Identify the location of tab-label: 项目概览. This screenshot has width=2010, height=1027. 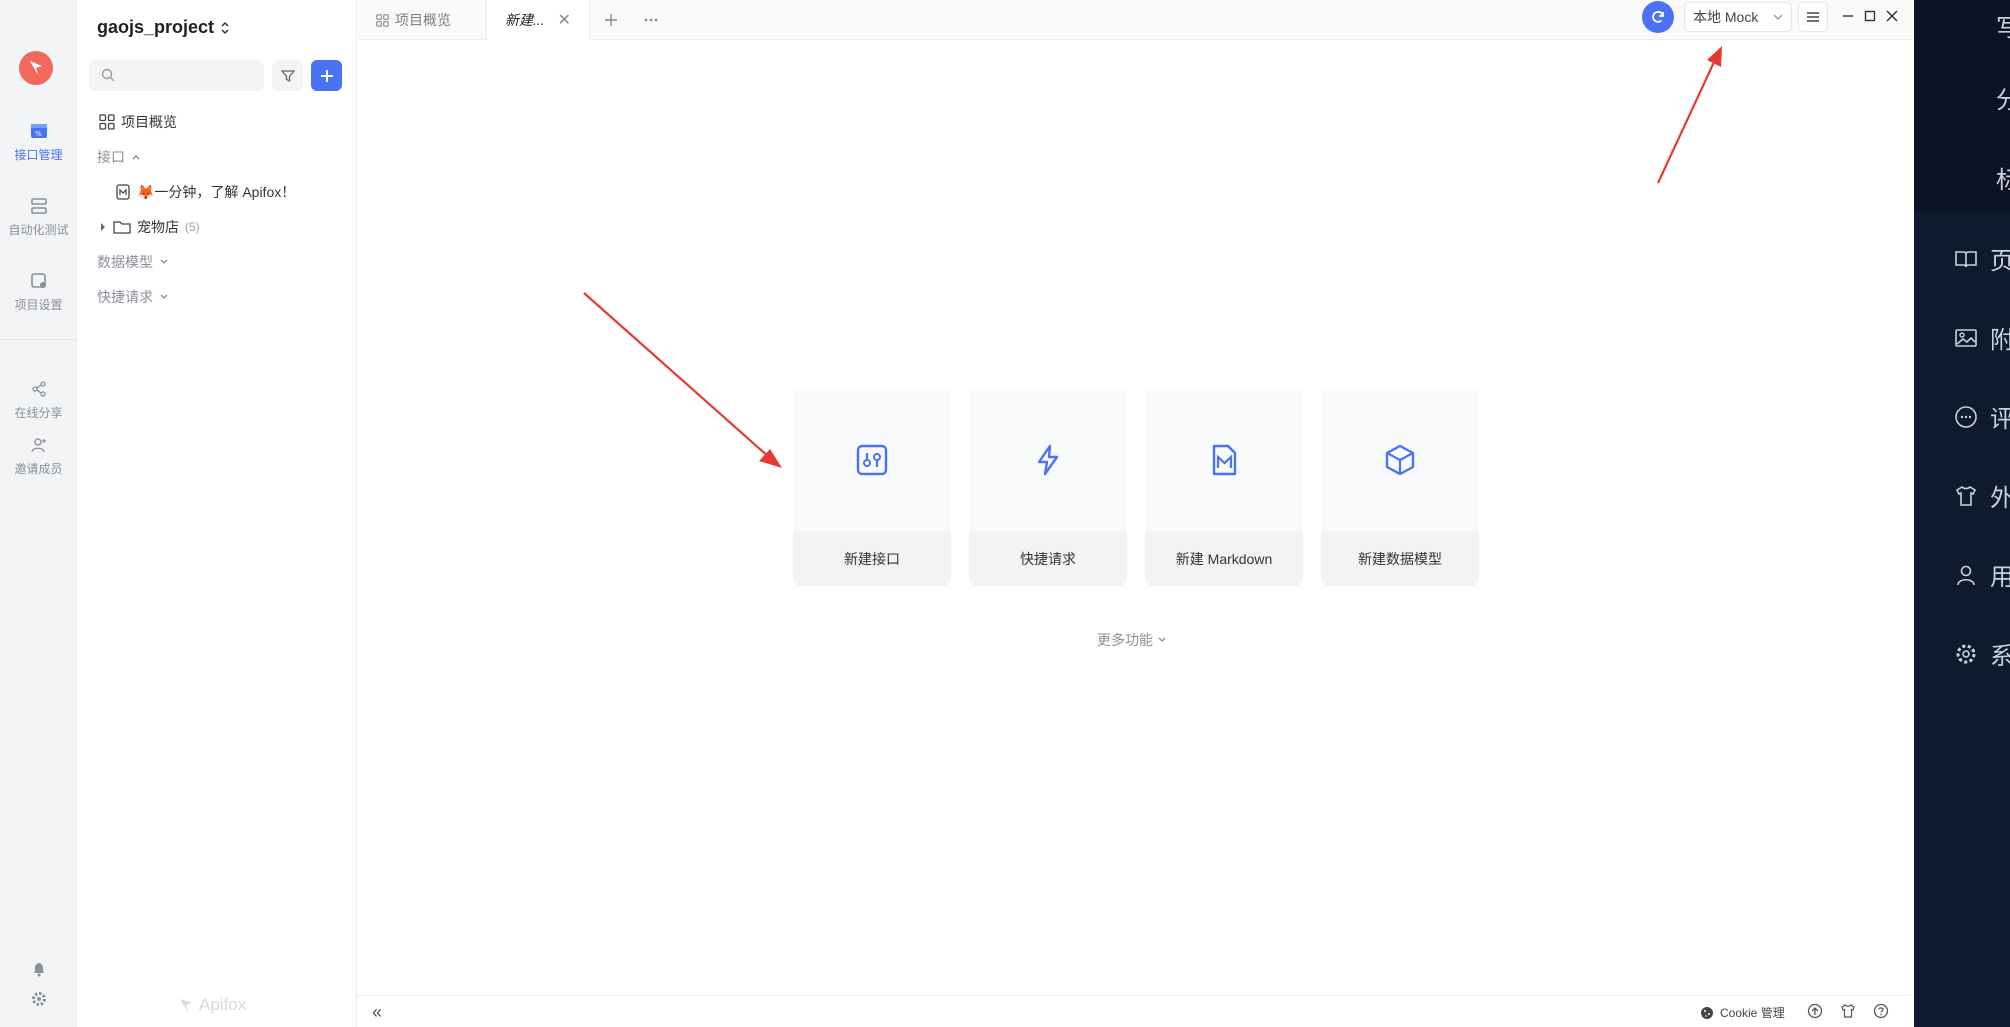
(423, 20).